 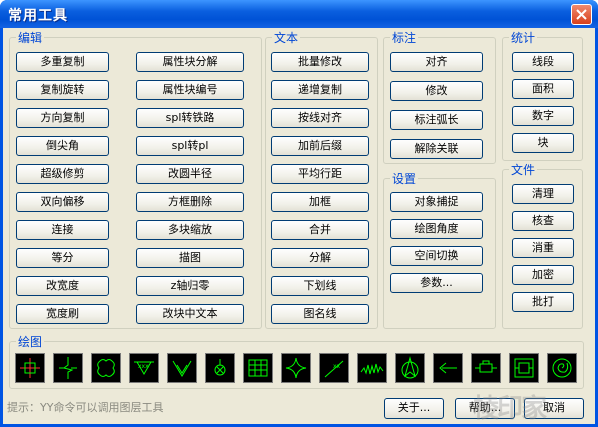 What do you see at coordinates (62, 230) in the screenshot?
I see `edit-col1-button-7: 连接` at bounding box center [62, 230].